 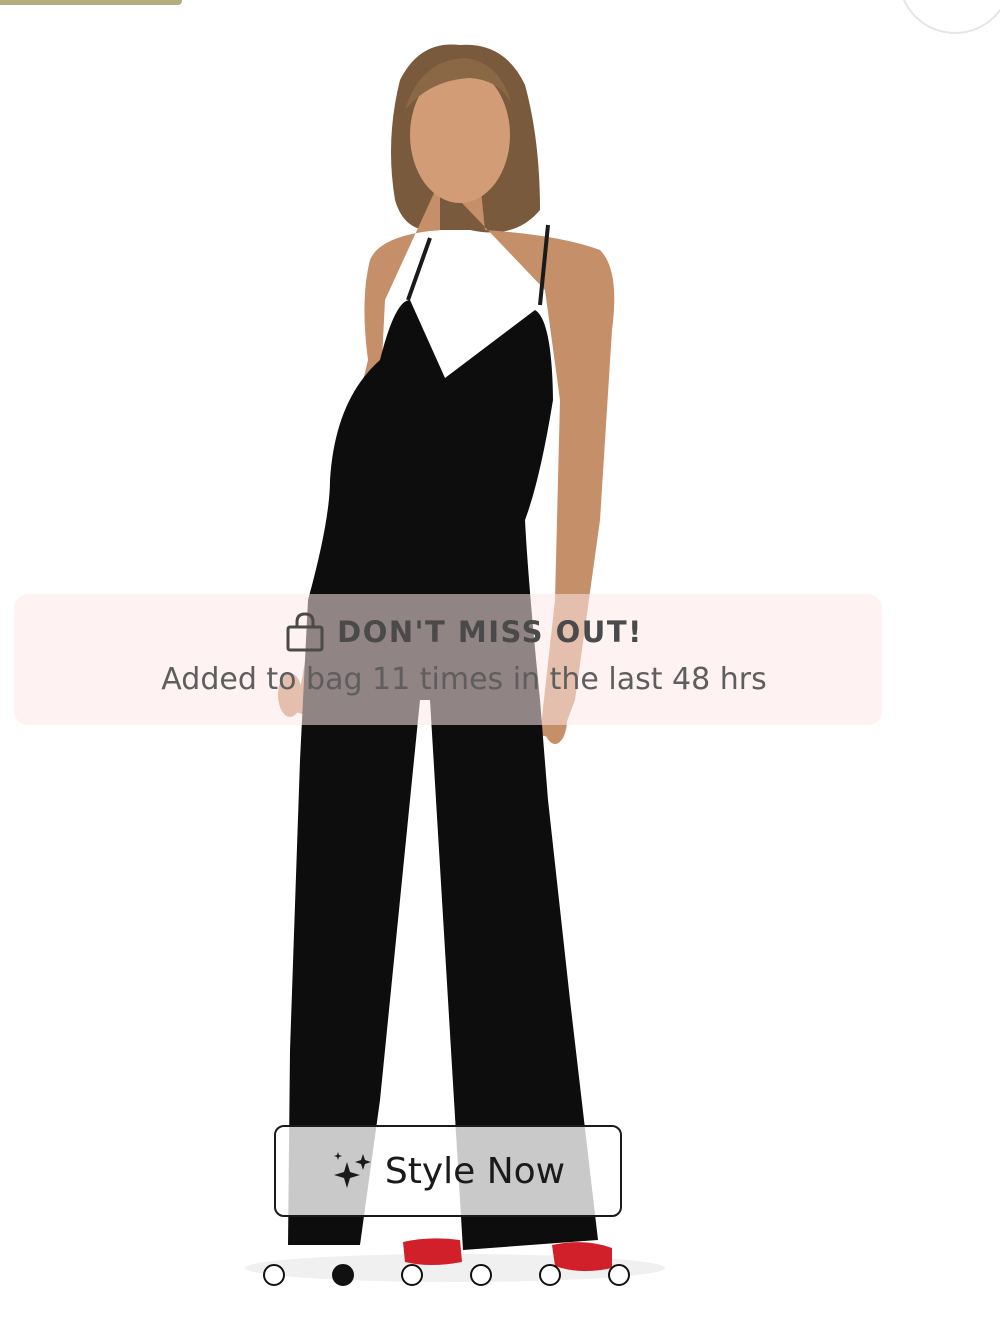 What do you see at coordinates (453, 1277) in the screenshot?
I see `carousel-pagination` at bounding box center [453, 1277].